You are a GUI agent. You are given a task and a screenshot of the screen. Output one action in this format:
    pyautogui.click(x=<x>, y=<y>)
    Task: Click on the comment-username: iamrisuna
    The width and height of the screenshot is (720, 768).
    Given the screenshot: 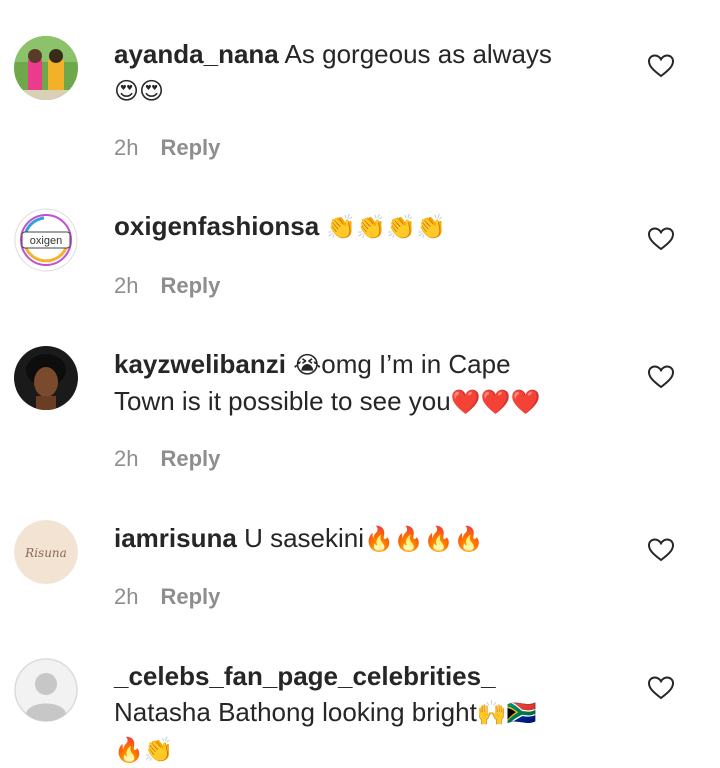 What is the action you would take?
    pyautogui.click(x=175, y=538)
    